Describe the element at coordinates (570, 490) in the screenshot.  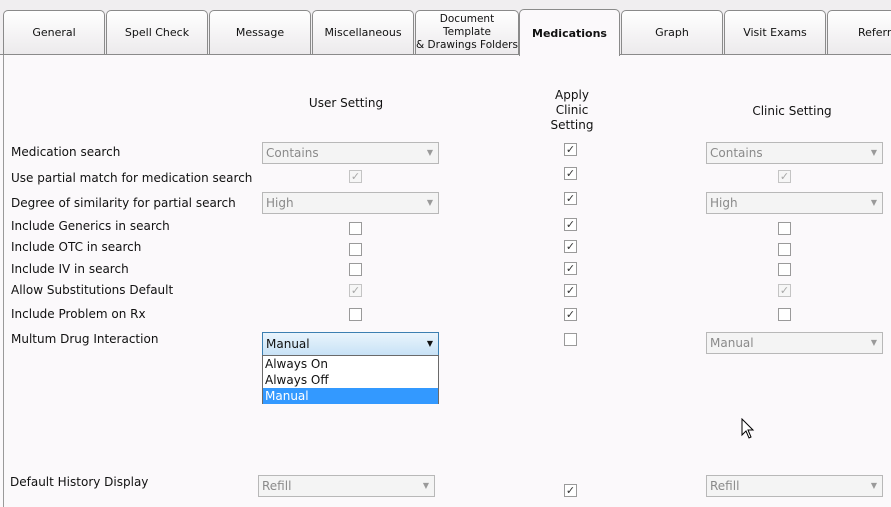
I see `history-apply-checkbox: ✓` at that location.